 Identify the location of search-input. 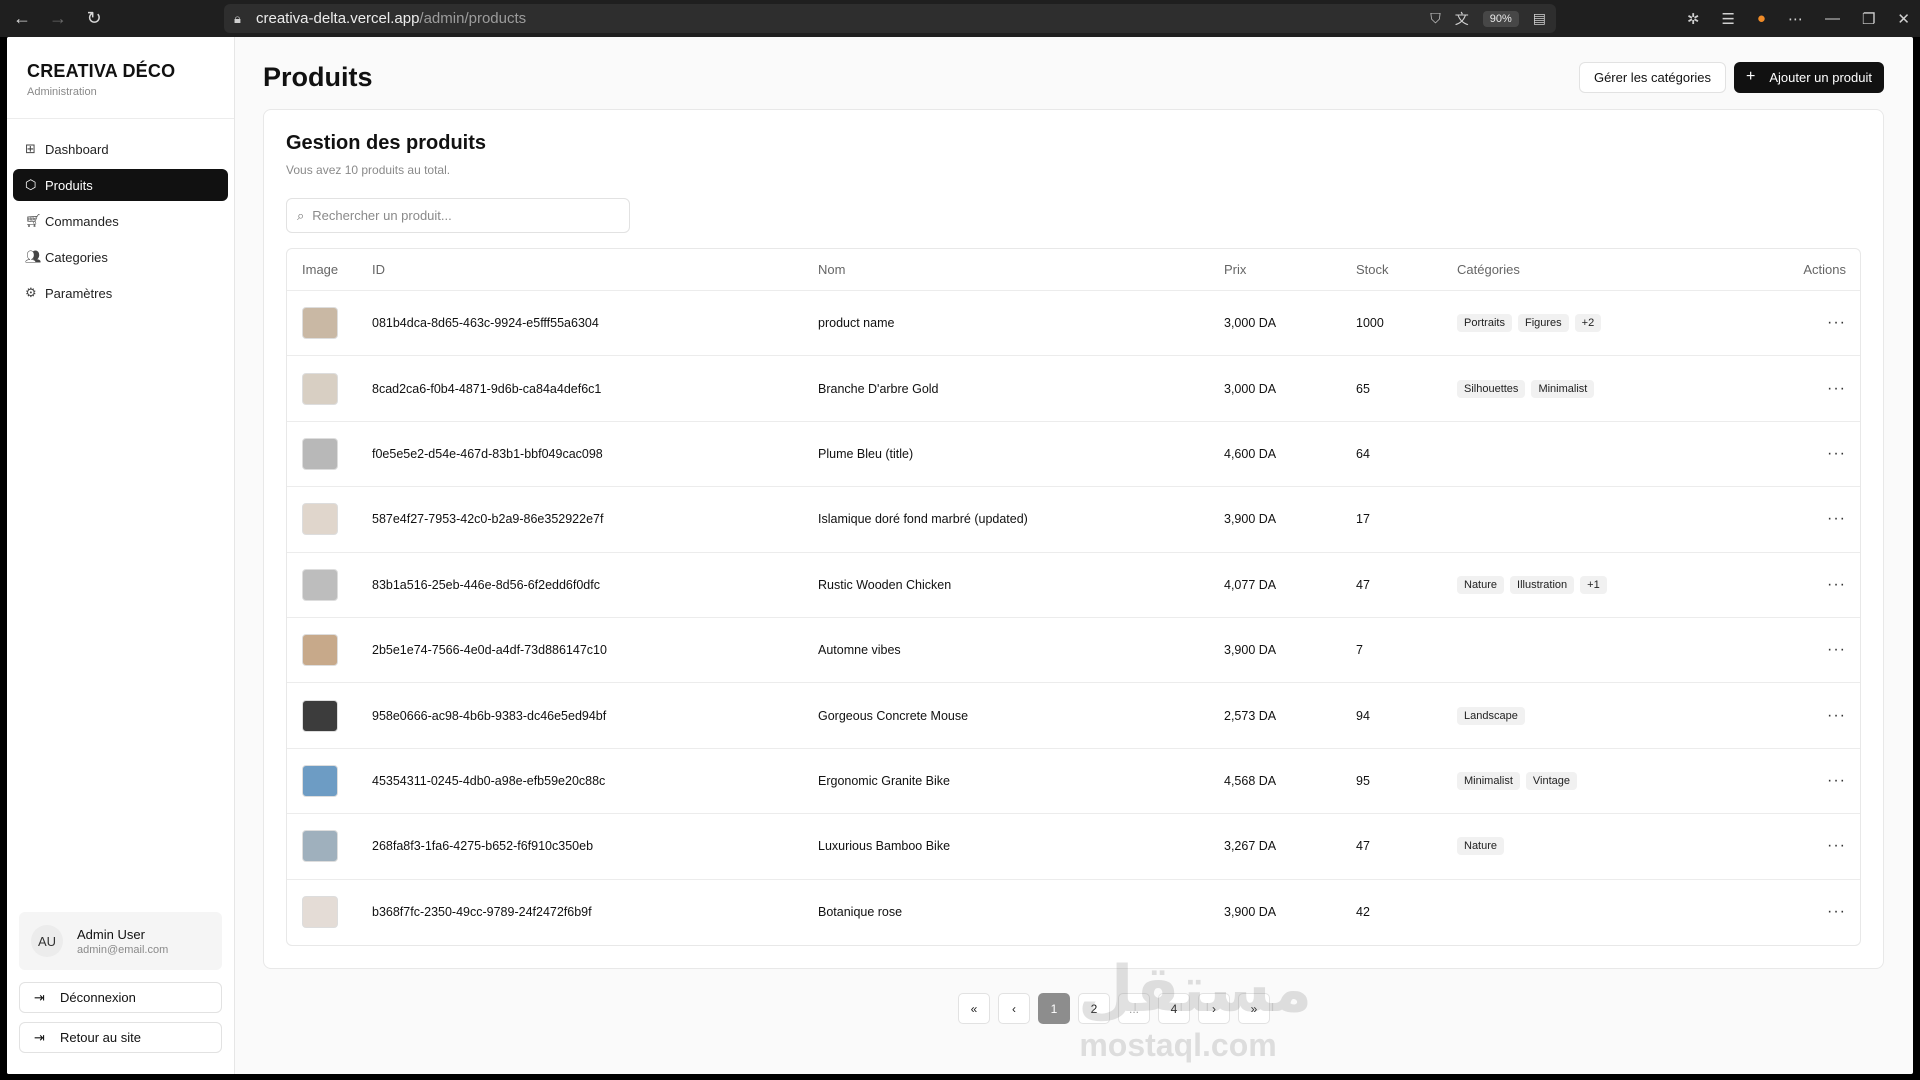
(465, 215).